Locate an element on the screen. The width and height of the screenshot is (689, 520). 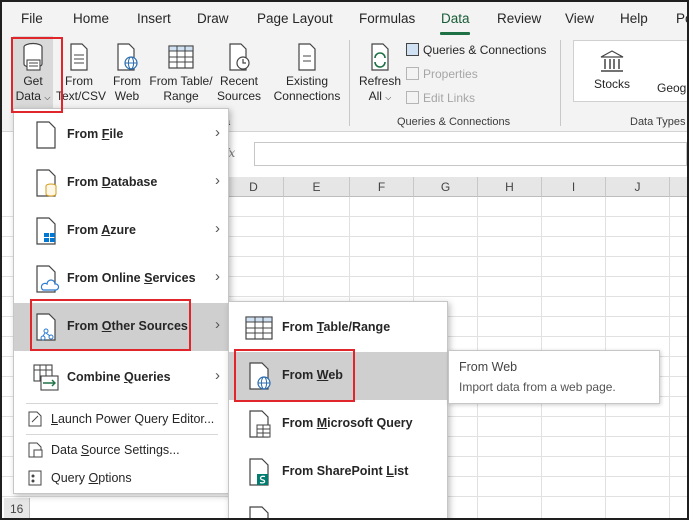
submenu-item-from-table-range: From Table/Range is located at coordinates (338, 328).